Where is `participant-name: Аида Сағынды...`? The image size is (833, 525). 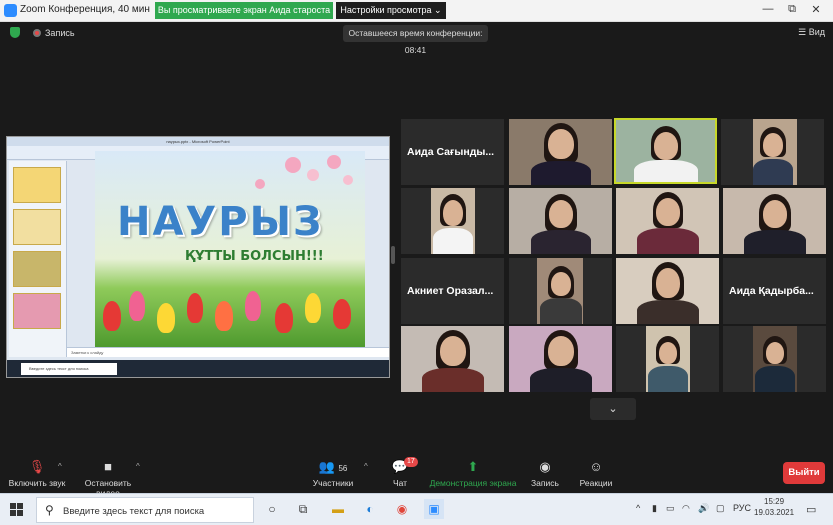 participant-name: Аида Сағынды... is located at coordinates (451, 152).